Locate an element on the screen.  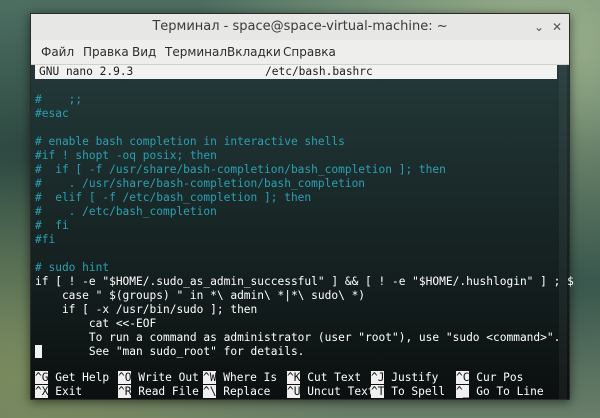
nano-version: GNU nano 2.9.3 is located at coordinates (86, 71).